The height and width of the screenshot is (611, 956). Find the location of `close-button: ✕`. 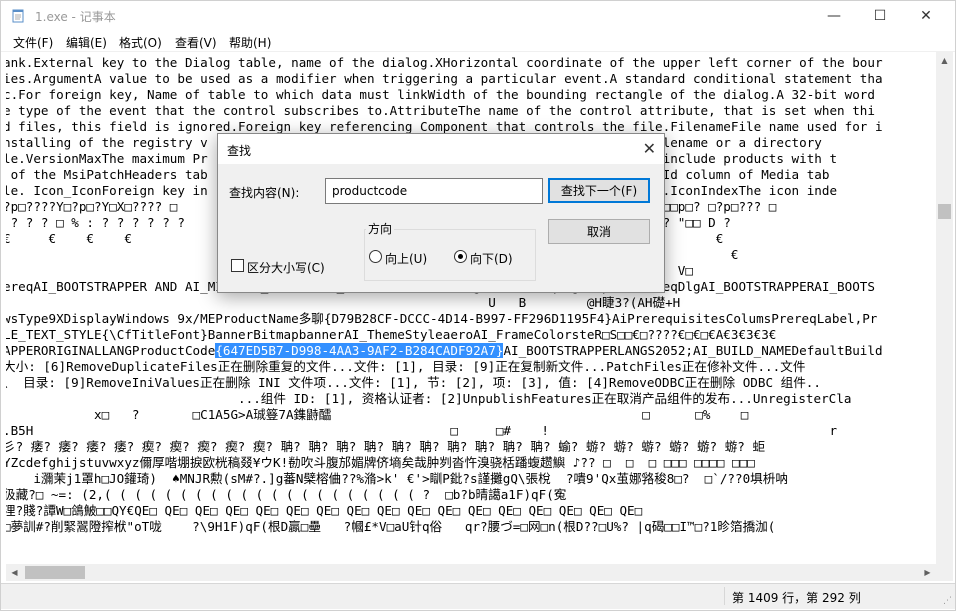

close-button: ✕ is located at coordinates (926, 16).